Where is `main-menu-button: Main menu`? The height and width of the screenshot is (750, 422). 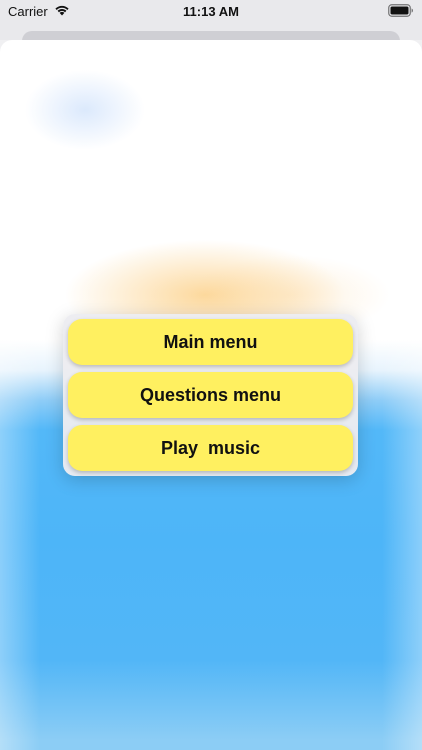 main-menu-button: Main menu is located at coordinates (210, 342).